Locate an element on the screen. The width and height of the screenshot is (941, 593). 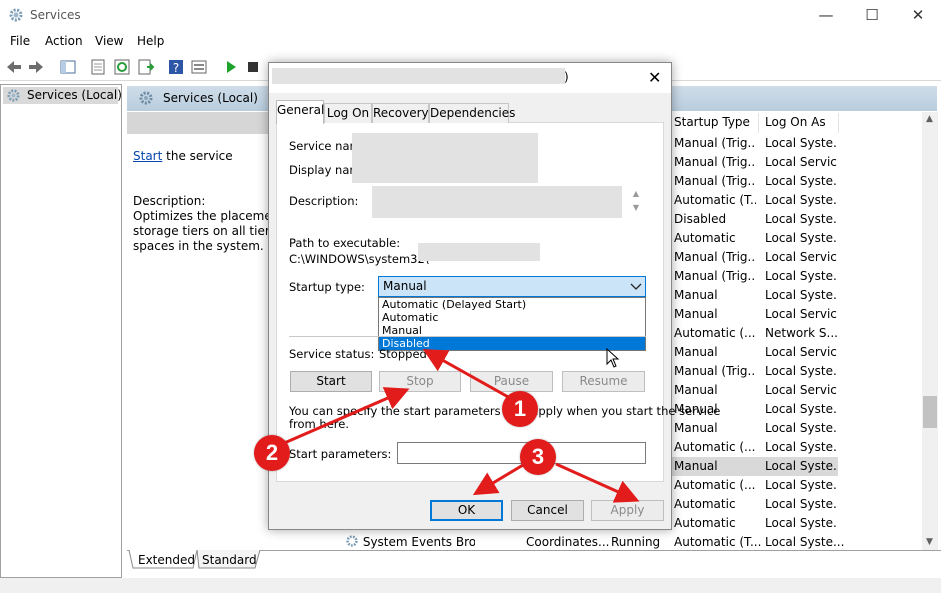
tab-recovery: Recovery is located at coordinates (400, 113).